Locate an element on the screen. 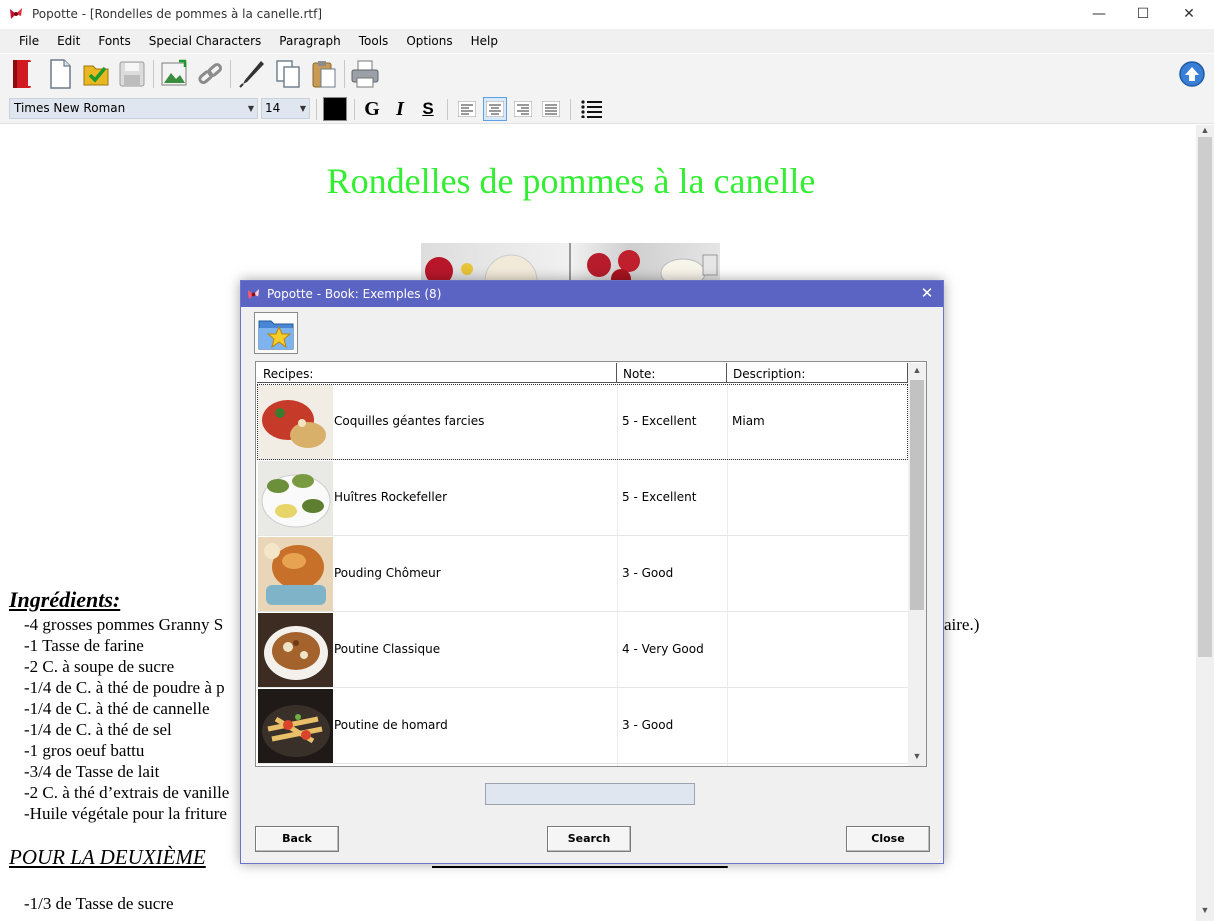  popotte-app-icon is located at coordinates (16, 13).